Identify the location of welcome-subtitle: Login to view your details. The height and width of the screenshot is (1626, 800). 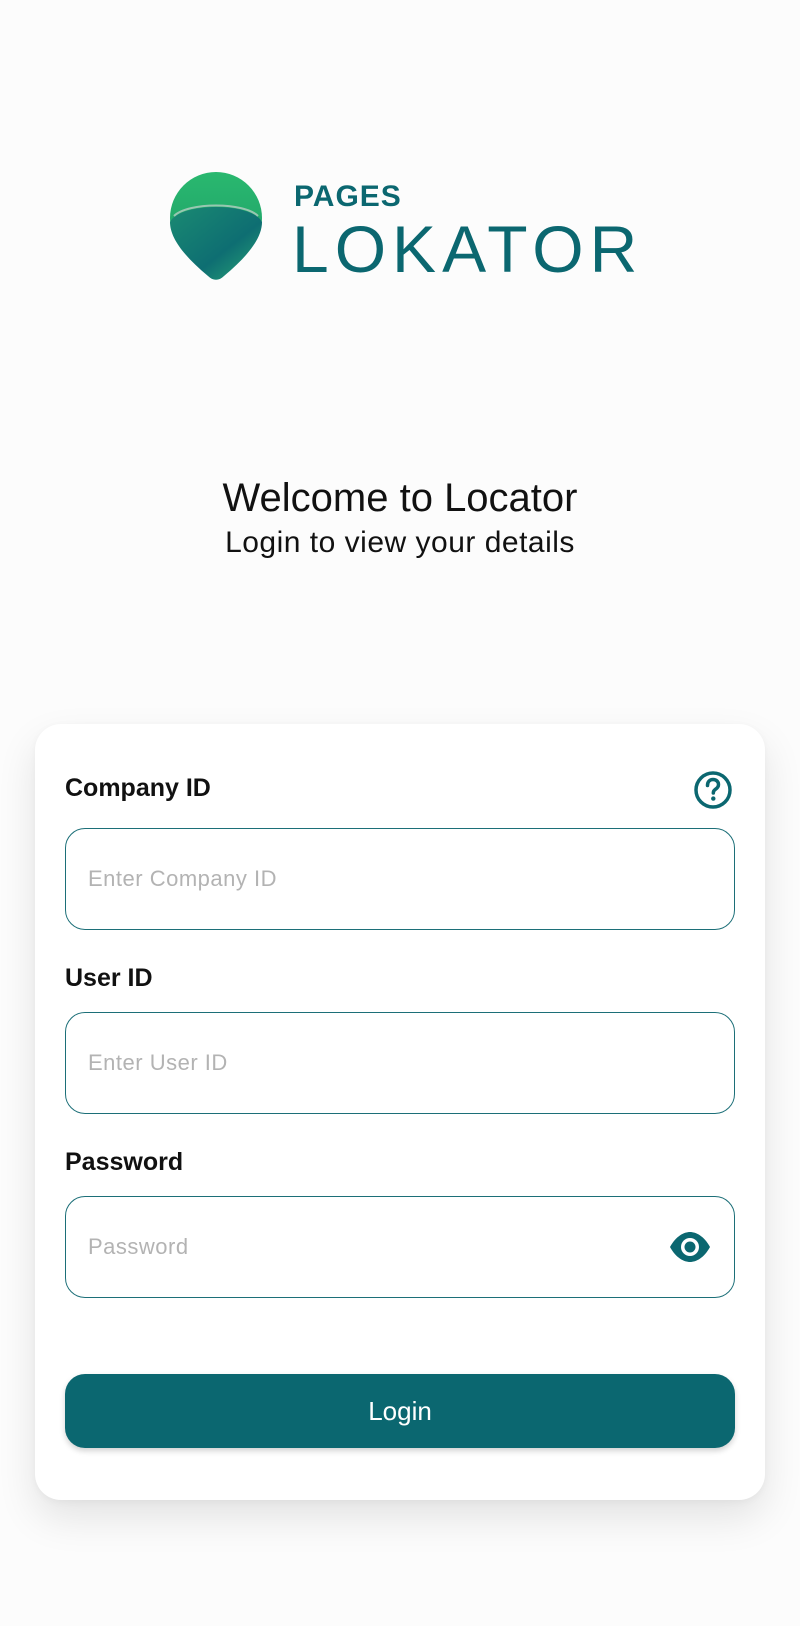
(400, 542).